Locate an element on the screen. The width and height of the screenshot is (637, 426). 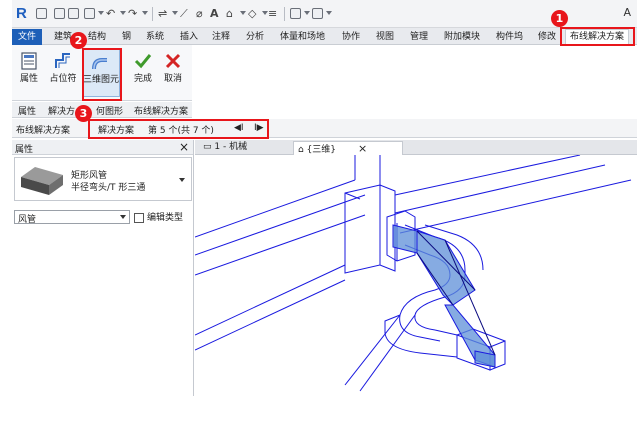
finish-button-label: 完成 is located at coordinates (142, 79).